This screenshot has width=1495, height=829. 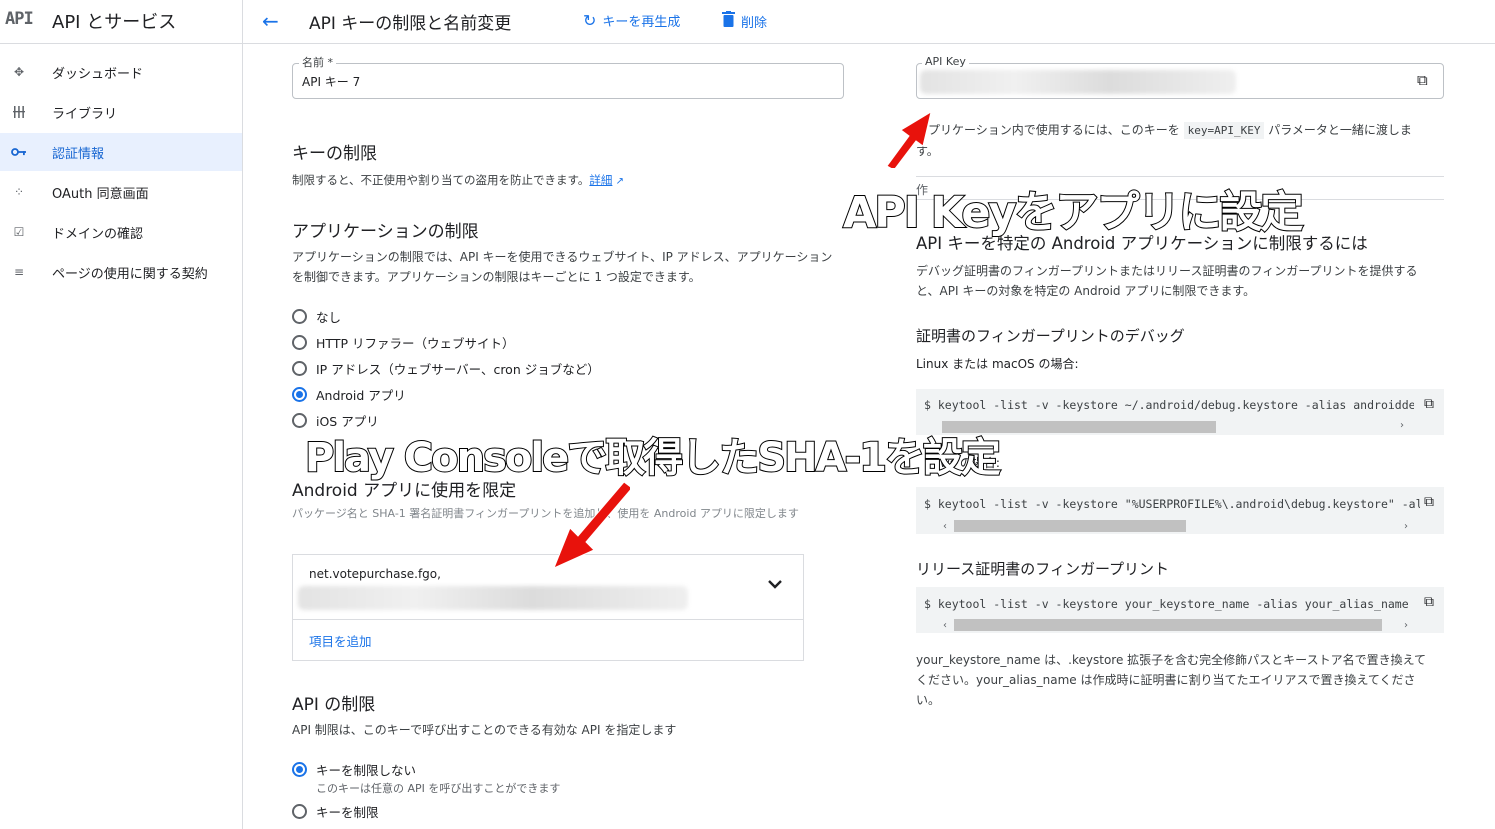 What do you see at coordinates (317, 62) in the screenshot?
I see `name-field-label: 名前 *` at bounding box center [317, 62].